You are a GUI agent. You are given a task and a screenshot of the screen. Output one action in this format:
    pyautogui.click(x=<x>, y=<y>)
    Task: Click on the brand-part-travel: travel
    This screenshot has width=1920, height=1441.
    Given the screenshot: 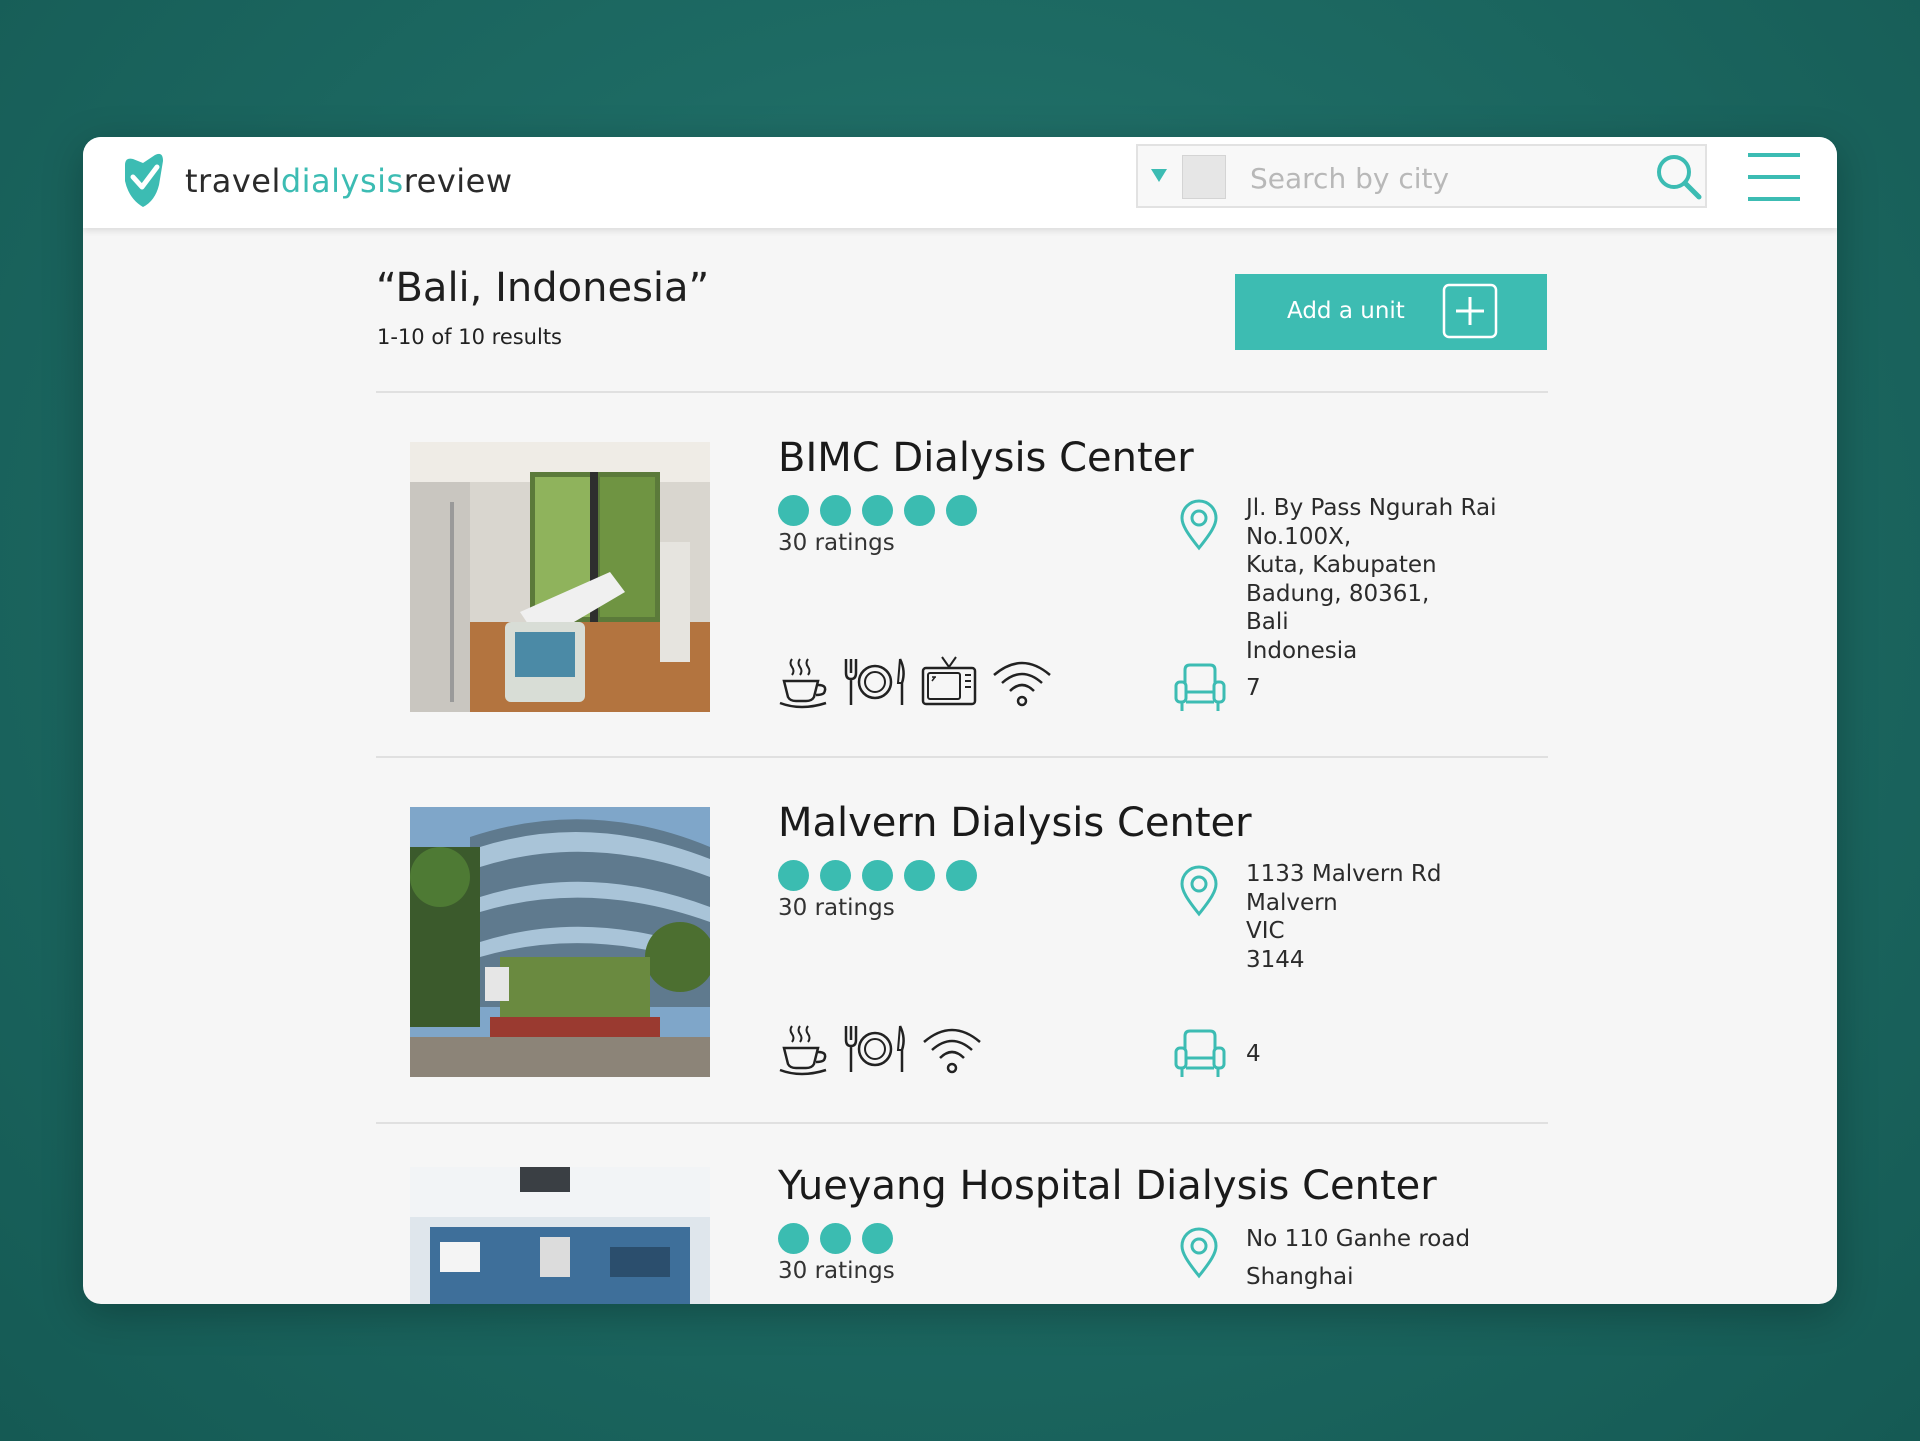 What is the action you would take?
    pyautogui.click(x=233, y=181)
    